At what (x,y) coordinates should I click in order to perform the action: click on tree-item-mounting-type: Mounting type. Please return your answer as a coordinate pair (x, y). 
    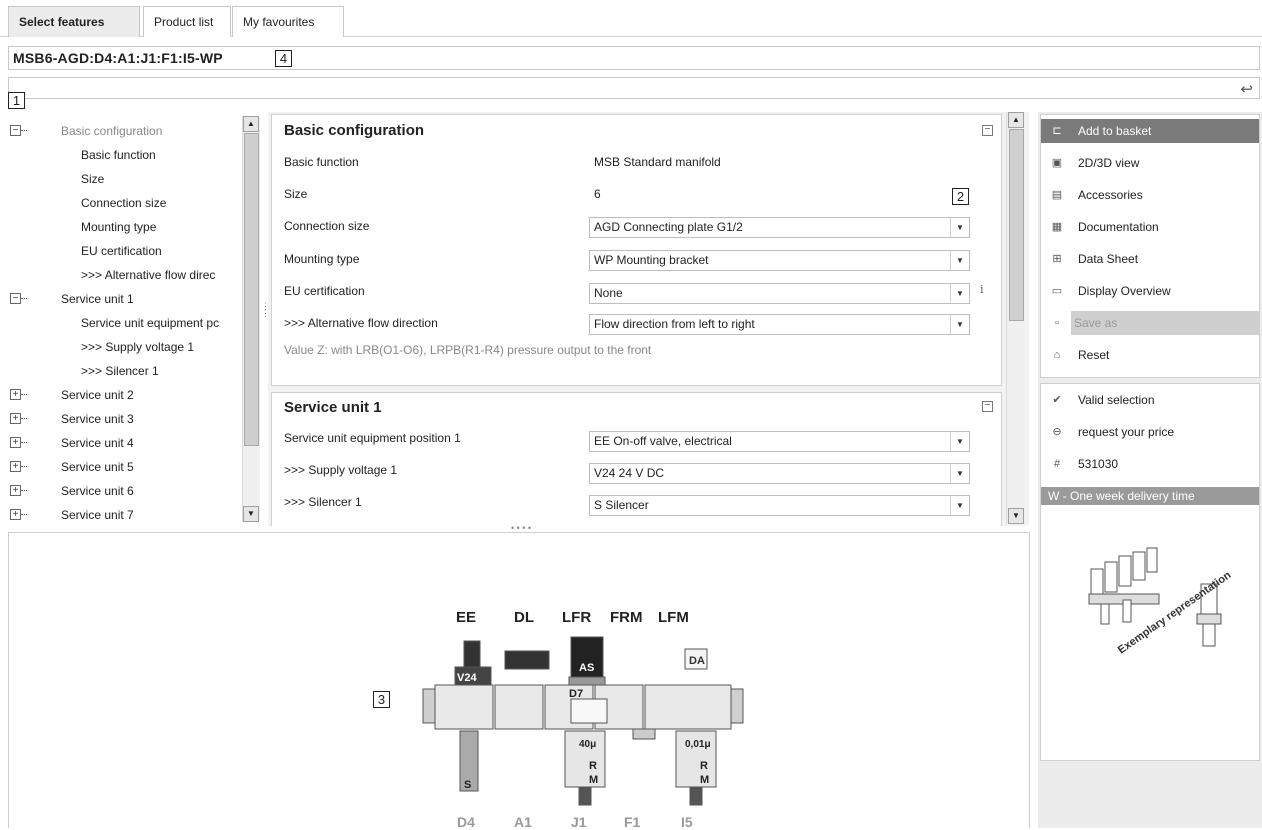
    Looking at the image, I should click on (118, 227).